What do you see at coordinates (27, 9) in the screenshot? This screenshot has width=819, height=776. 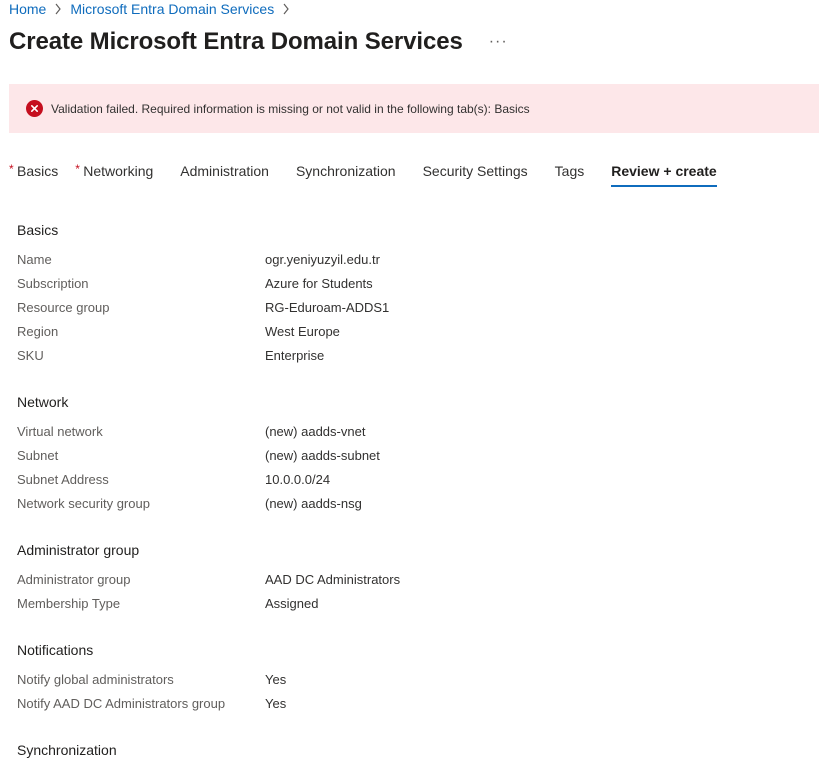 I see `breadcrumb-home-link: Home` at bounding box center [27, 9].